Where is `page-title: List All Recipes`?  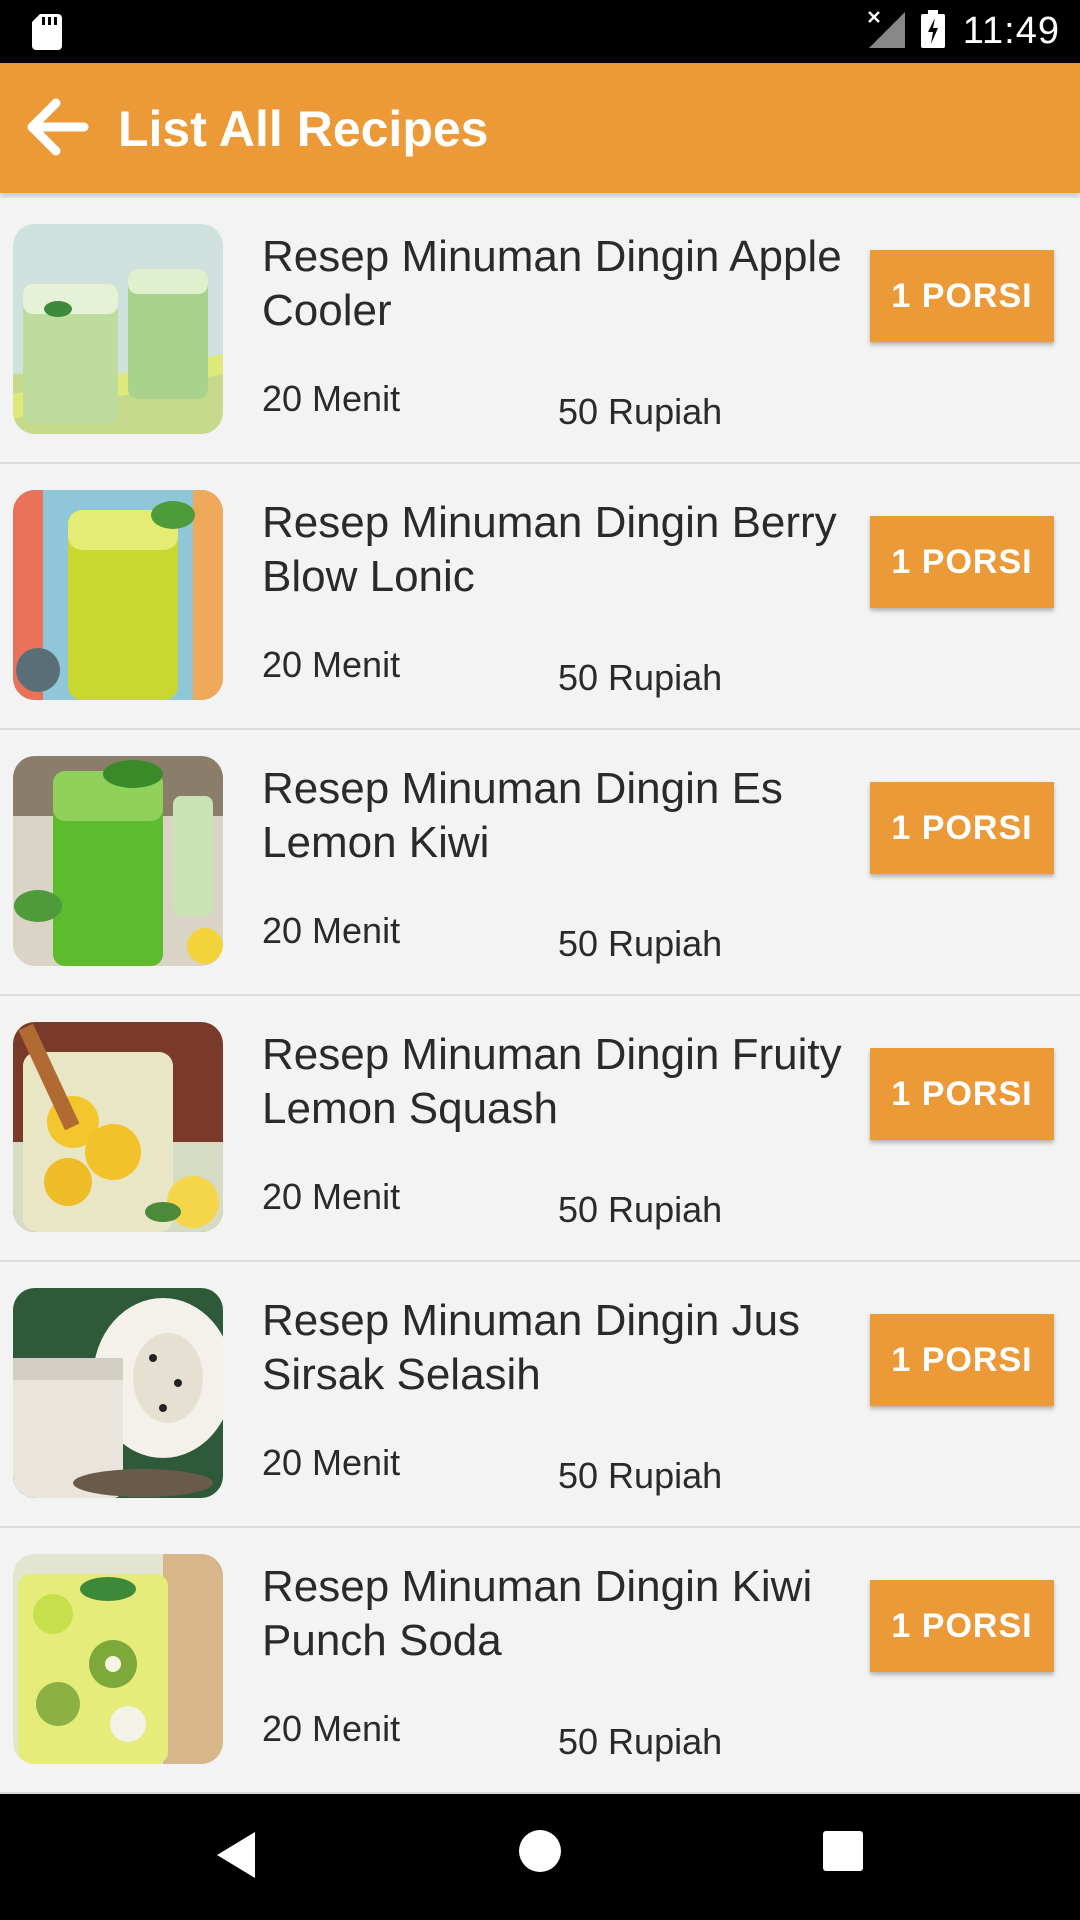 page-title: List All Recipes is located at coordinates (303, 129).